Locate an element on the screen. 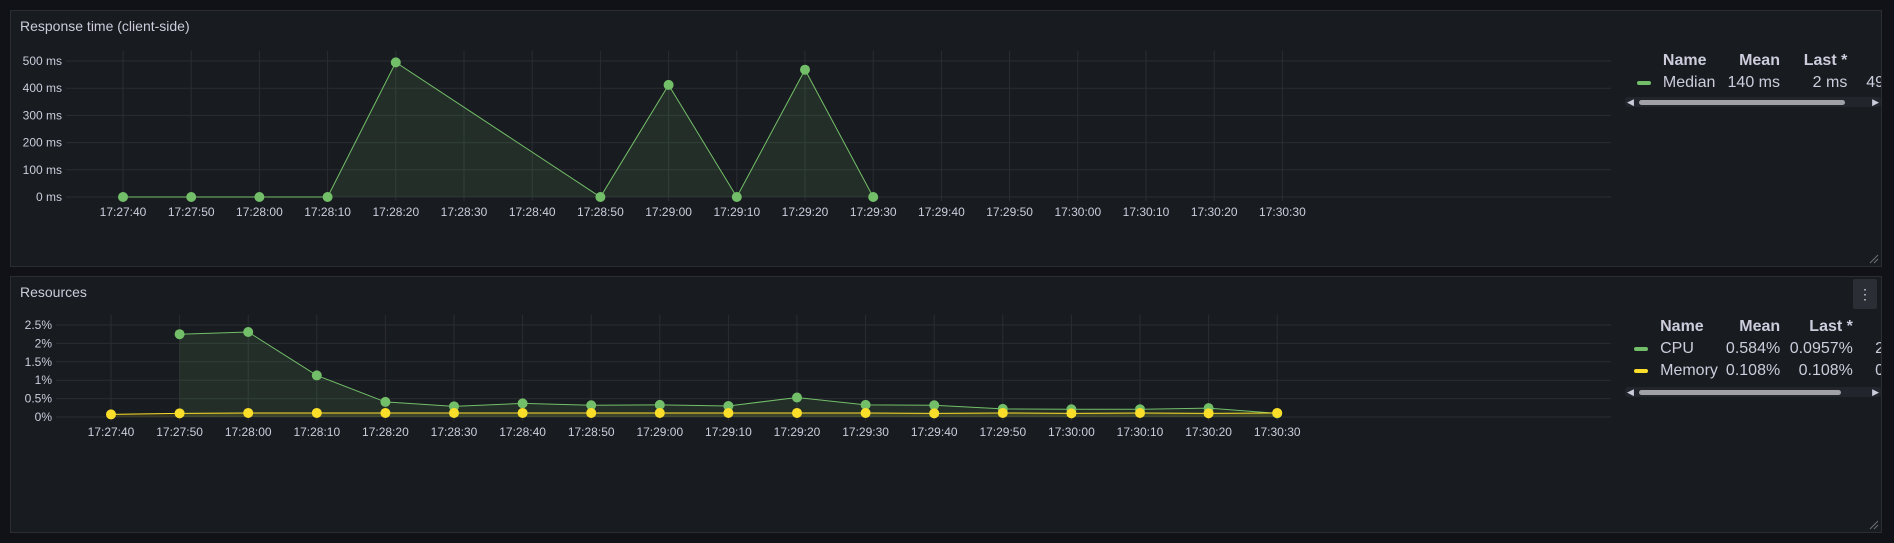 This screenshot has height=543, width=1894. legend-row-median: Median 140 ms 2 ms 49 is located at coordinates (1754, 81).